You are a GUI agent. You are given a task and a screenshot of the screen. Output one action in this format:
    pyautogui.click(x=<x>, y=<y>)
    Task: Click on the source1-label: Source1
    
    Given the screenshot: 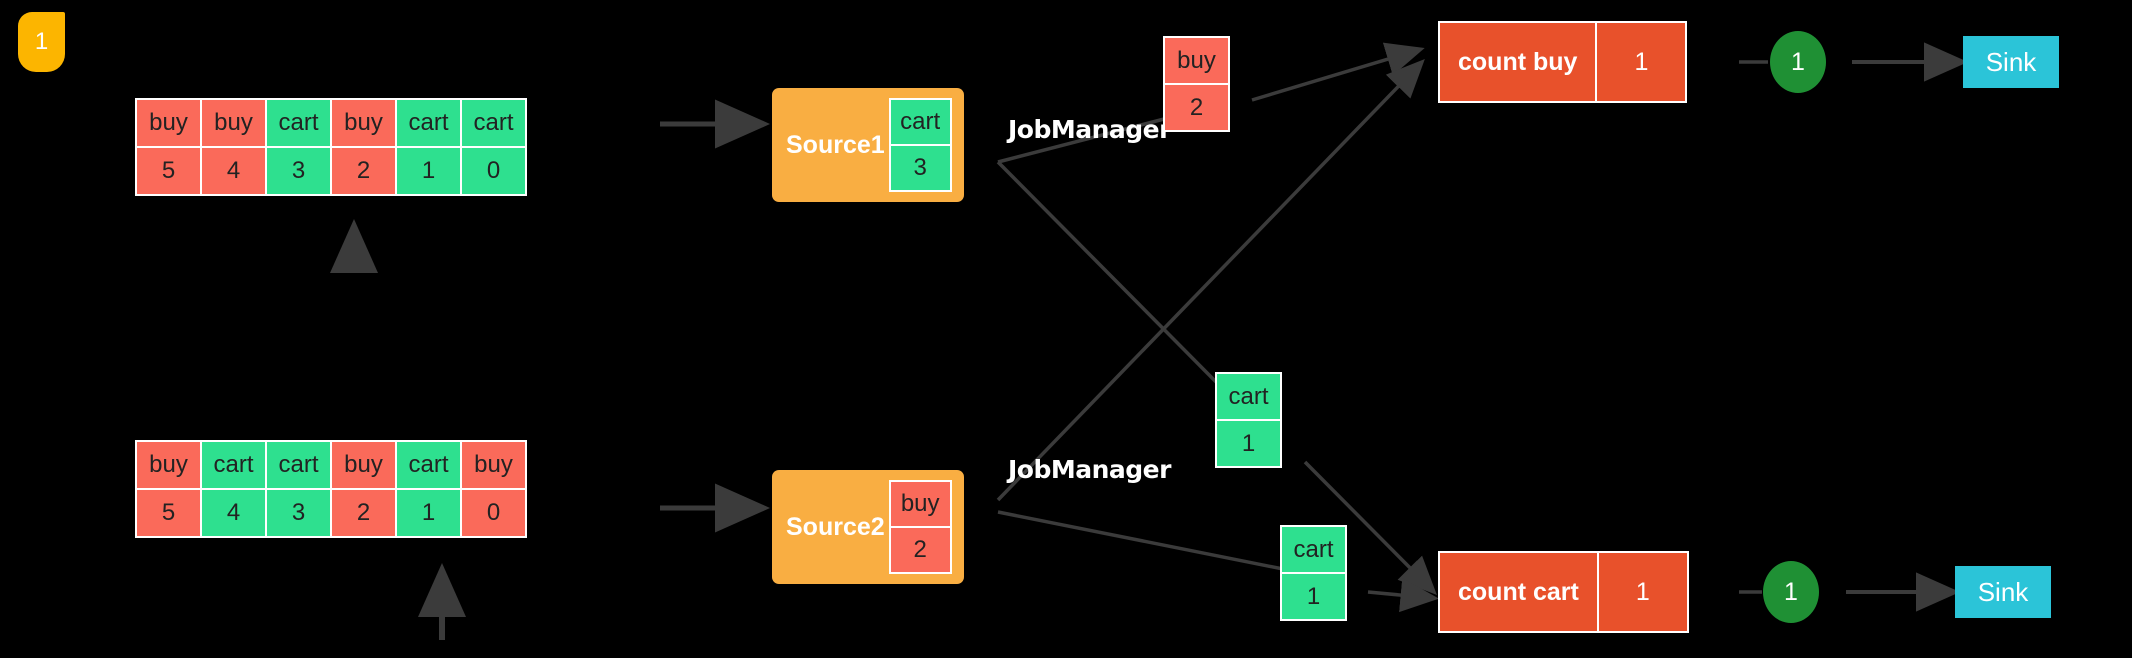 What is the action you would take?
    pyautogui.click(x=835, y=144)
    